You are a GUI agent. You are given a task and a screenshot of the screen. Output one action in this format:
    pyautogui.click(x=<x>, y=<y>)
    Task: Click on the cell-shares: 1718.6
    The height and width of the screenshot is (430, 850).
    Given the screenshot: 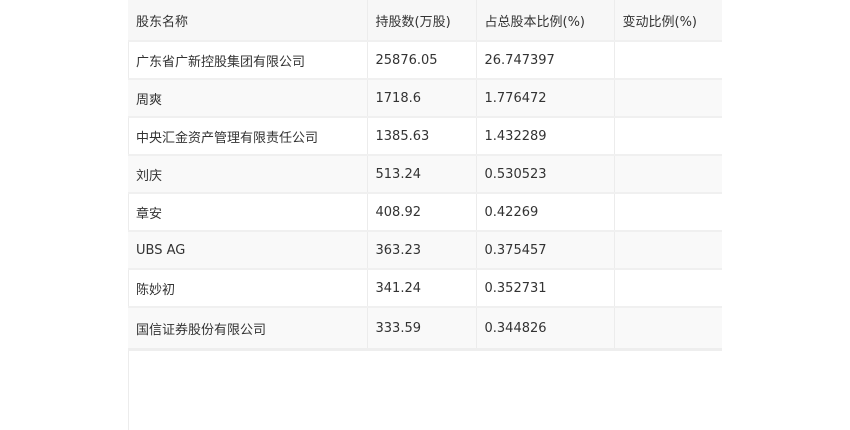 What is the action you would take?
    pyautogui.click(x=422, y=98)
    